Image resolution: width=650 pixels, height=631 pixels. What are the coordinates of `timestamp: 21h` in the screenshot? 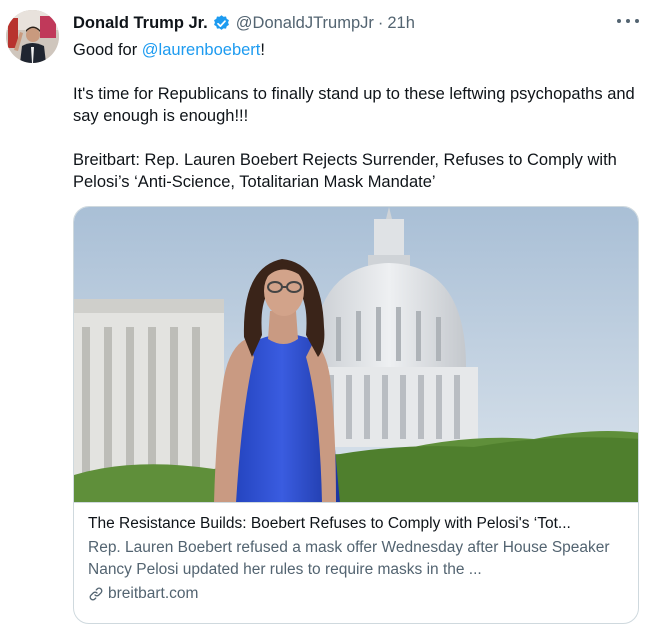 It's located at (401, 23).